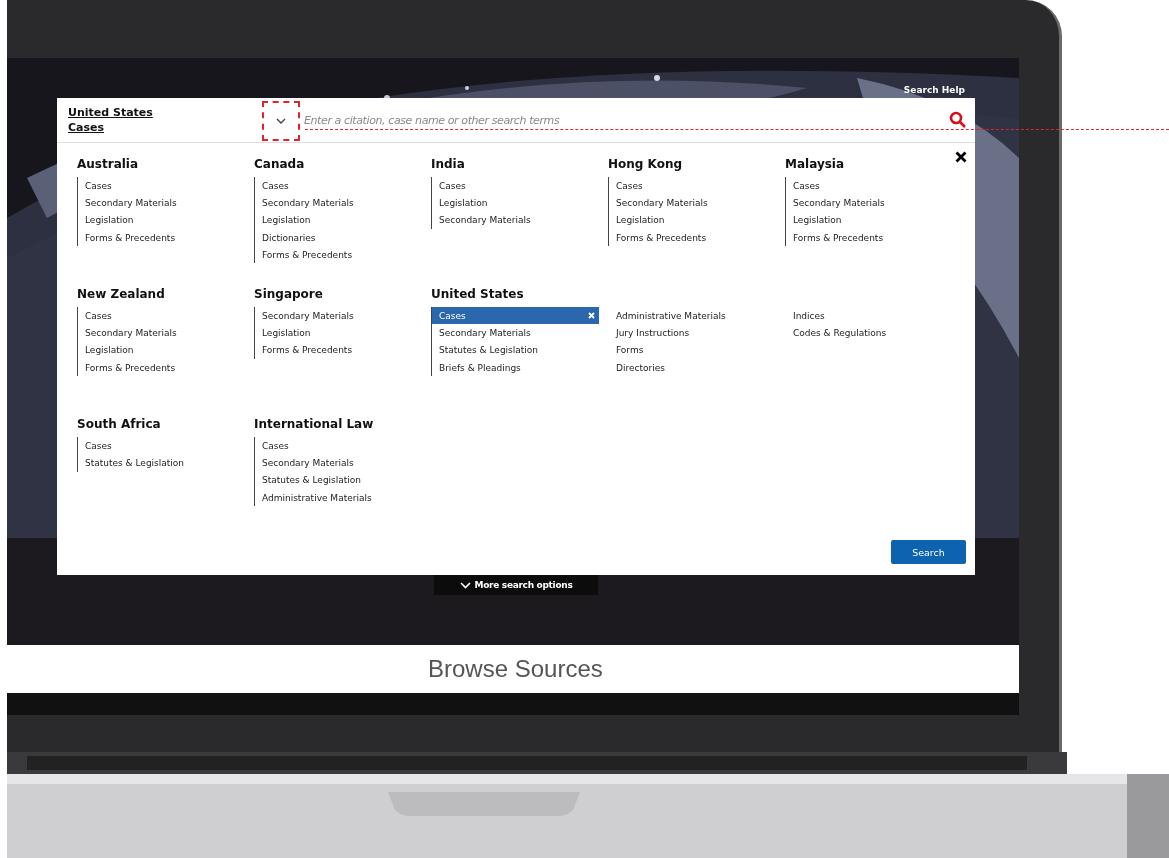 The height and width of the screenshot is (858, 1169). Describe the element at coordinates (692, 350) in the screenshot. I see `source-item: Forms` at that location.